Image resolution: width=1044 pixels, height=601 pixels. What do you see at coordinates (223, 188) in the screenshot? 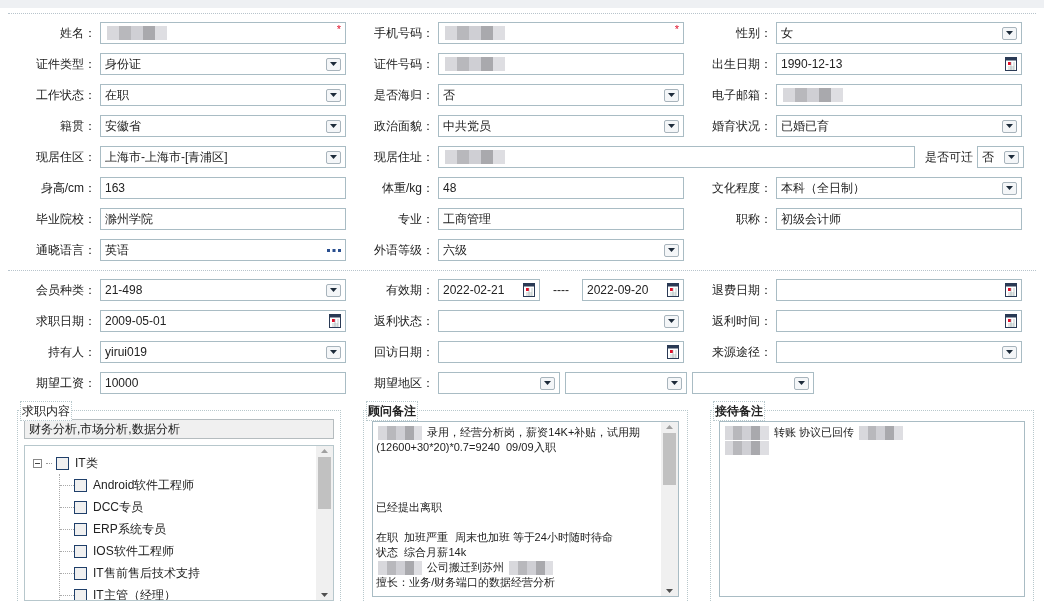
I see `text-field: 163` at bounding box center [223, 188].